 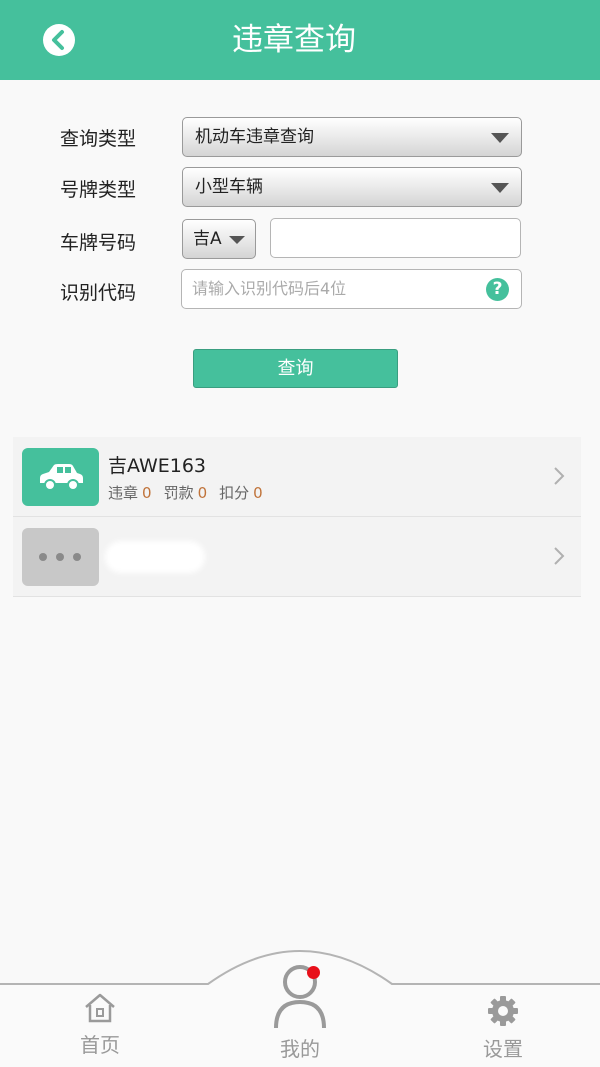 What do you see at coordinates (207, 239) in the screenshot?
I see `plate-prefix-value: 吉A` at bounding box center [207, 239].